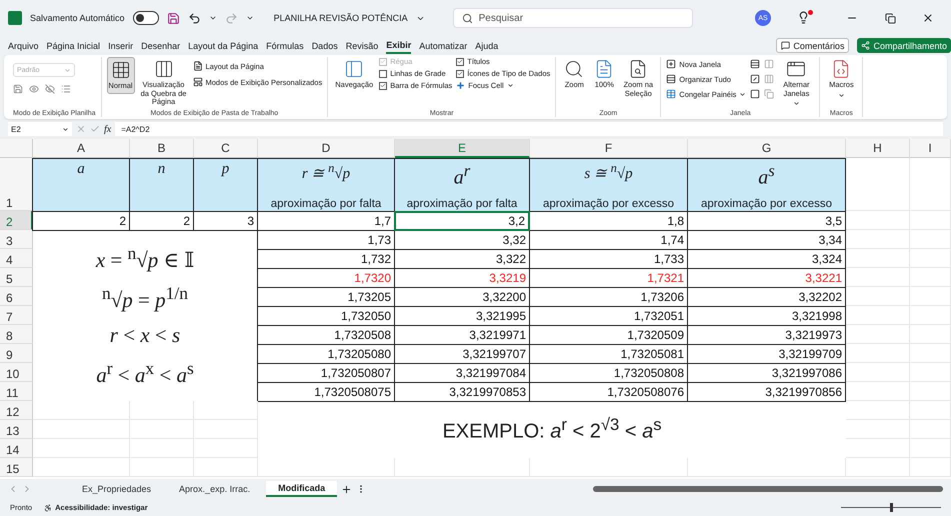 This screenshot has width=951, height=516. What do you see at coordinates (302, 489) in the screenshot?
I see `sheet-tab: Modificada` at bounding box center [302, 489].